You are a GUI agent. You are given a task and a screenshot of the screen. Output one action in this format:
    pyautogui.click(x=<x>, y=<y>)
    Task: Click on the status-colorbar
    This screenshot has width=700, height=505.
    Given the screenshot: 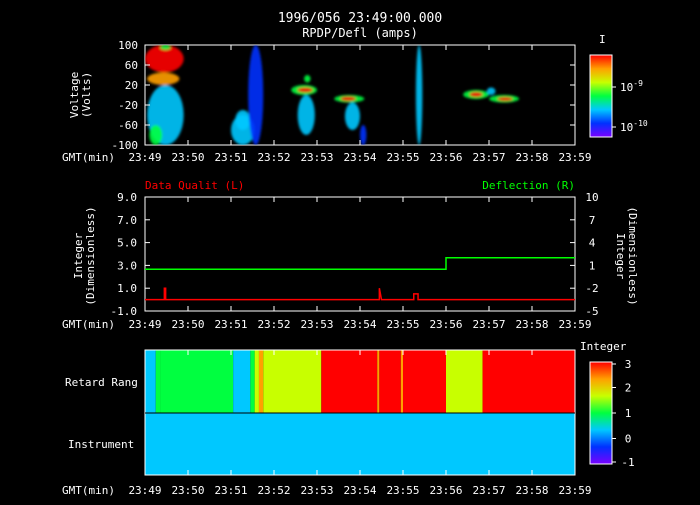 What is the action you would take?
    pyautogui.click(x=601, y=413)
    